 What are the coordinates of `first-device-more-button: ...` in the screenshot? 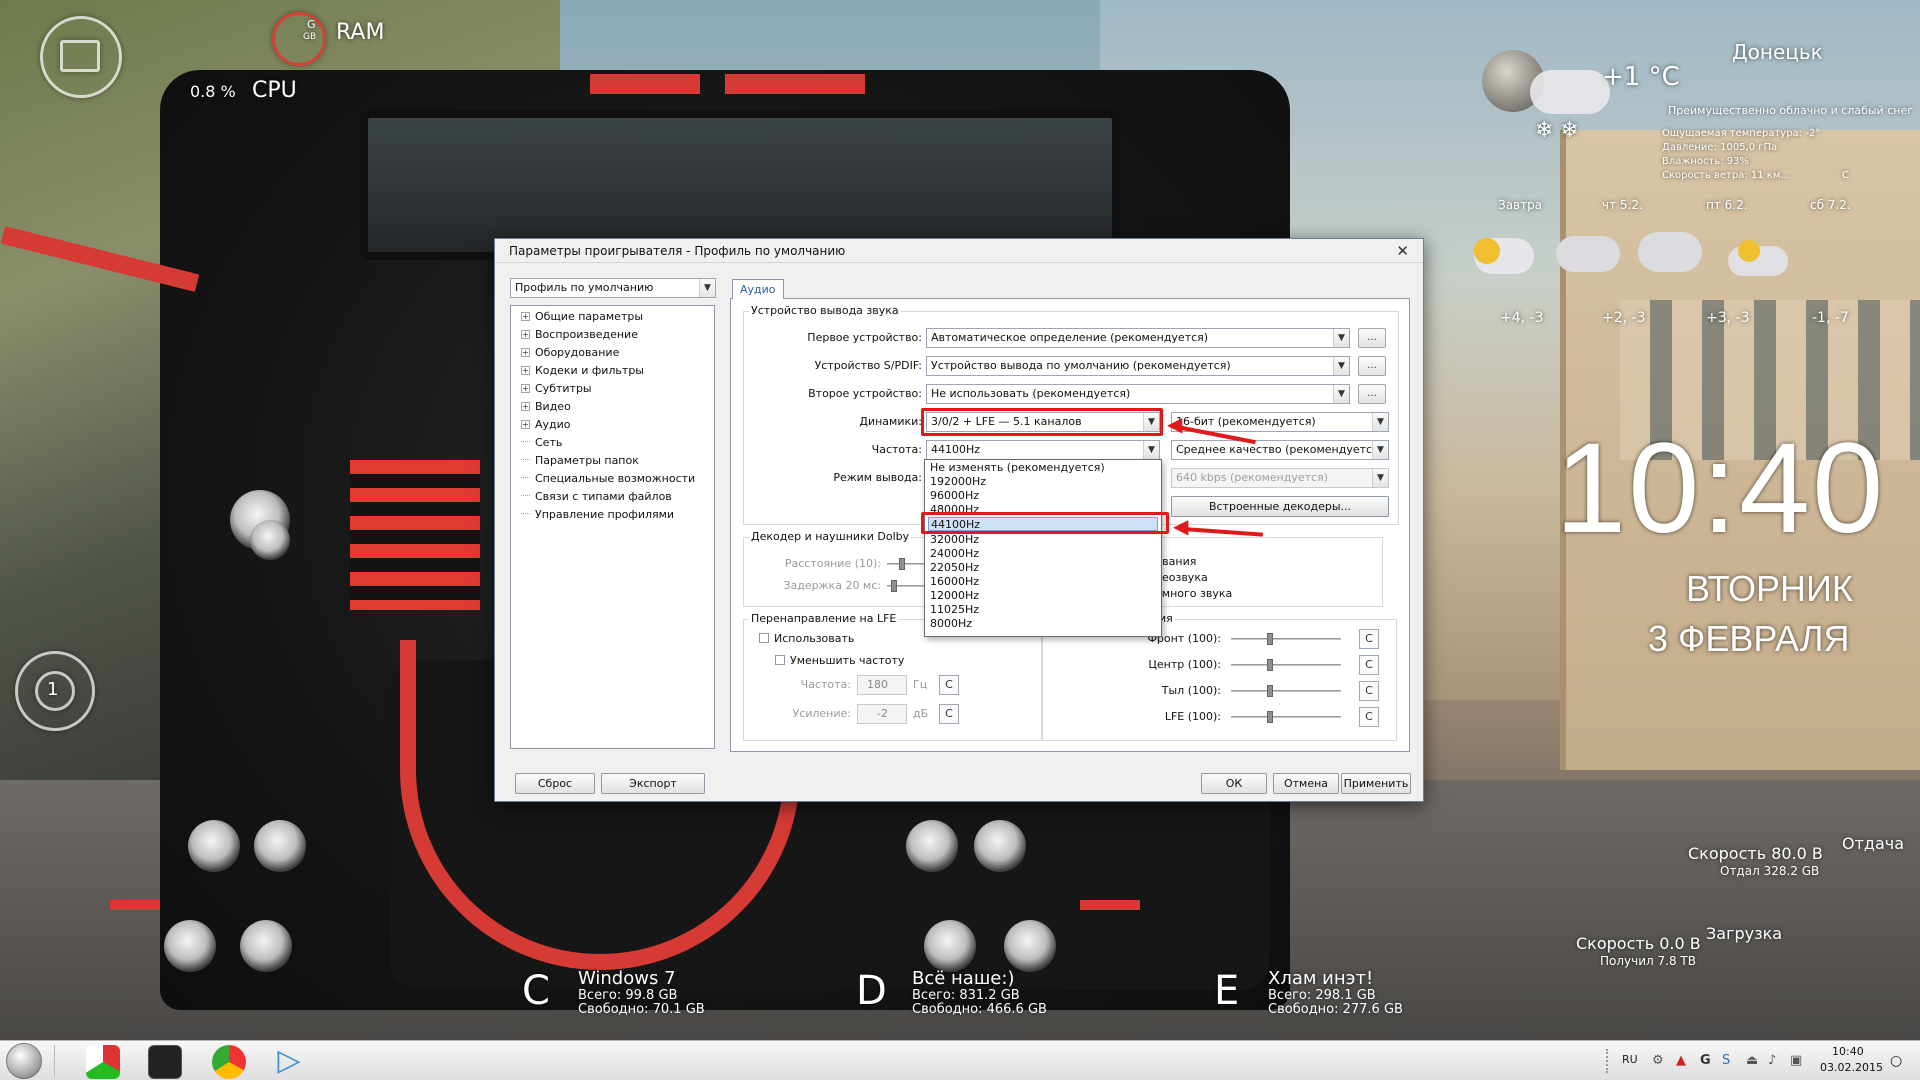 It's located at (1372, 338).